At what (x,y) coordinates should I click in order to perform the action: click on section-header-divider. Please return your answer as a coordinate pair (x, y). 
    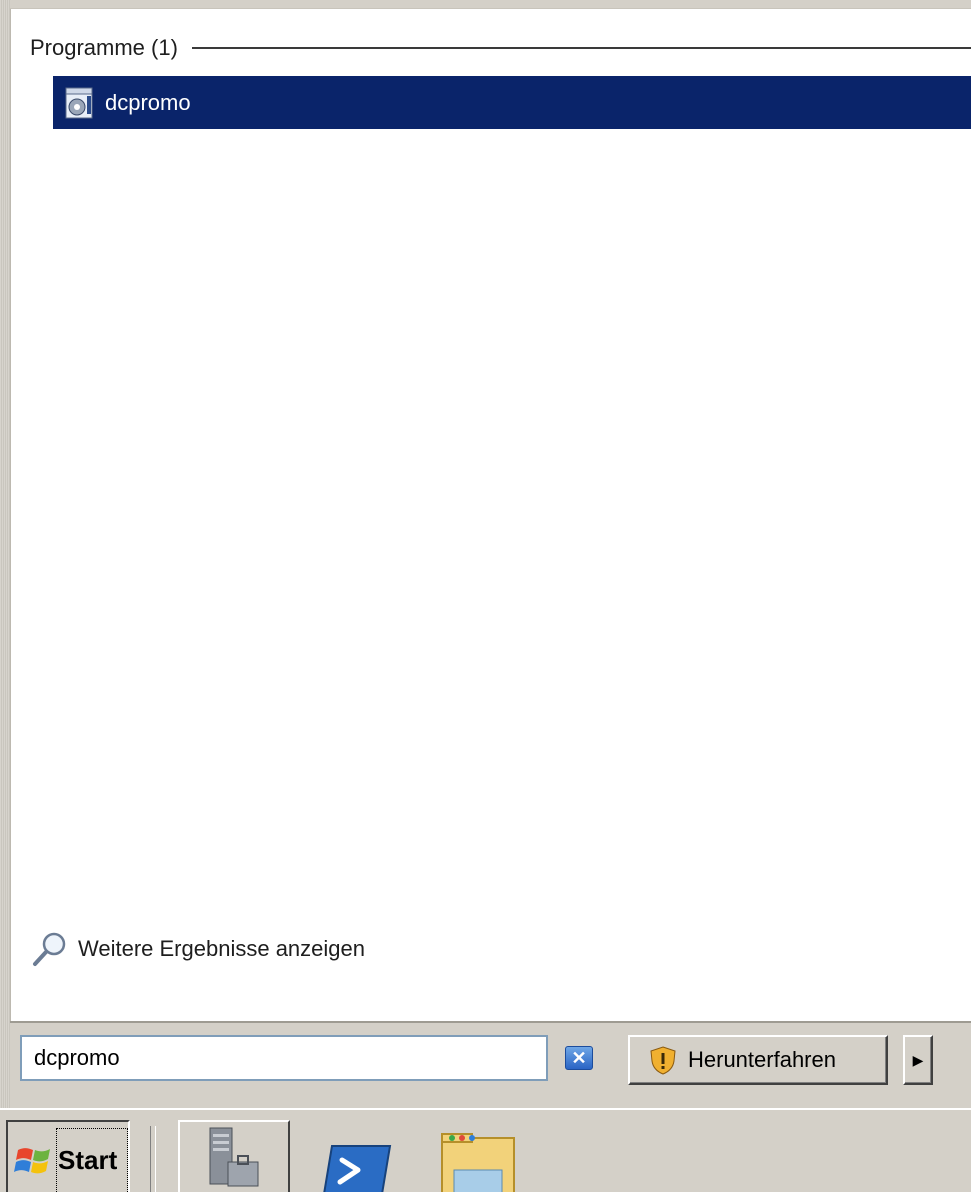
    Looking at the image, I should click on (581, 48).